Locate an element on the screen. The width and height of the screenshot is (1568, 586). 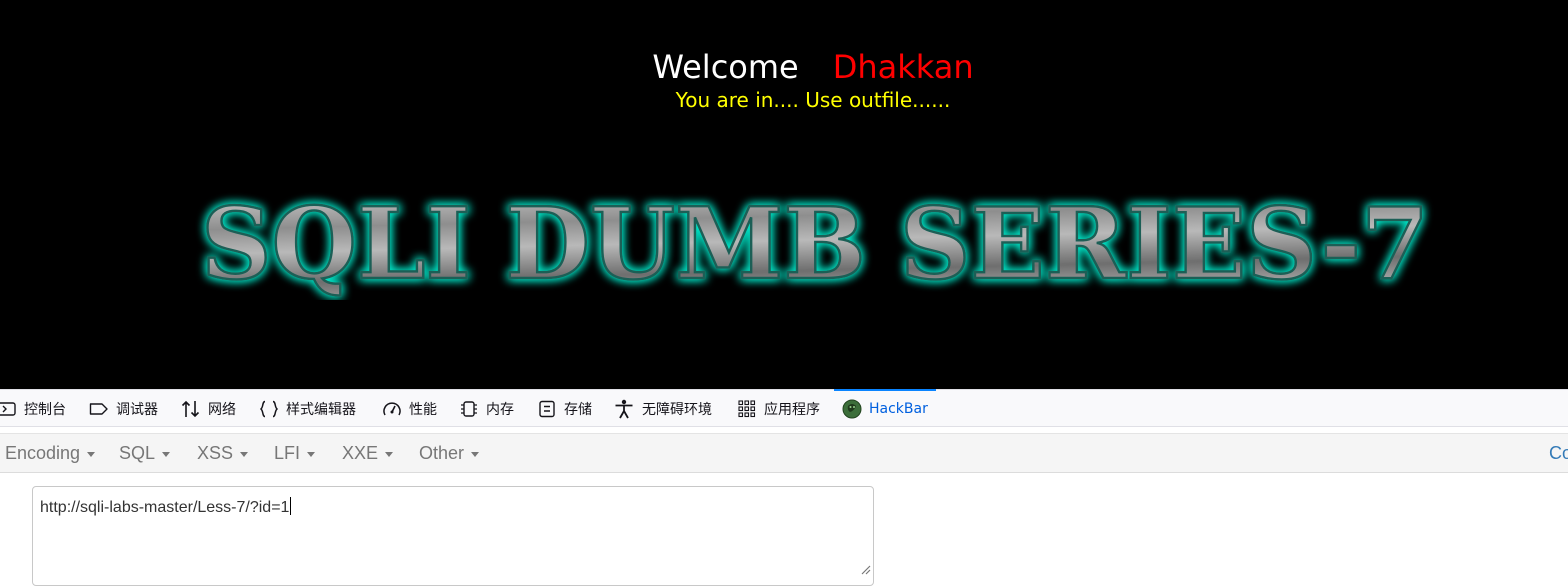
tab-style-editor: 样式编辑器 is located at coordinates (307, 408).